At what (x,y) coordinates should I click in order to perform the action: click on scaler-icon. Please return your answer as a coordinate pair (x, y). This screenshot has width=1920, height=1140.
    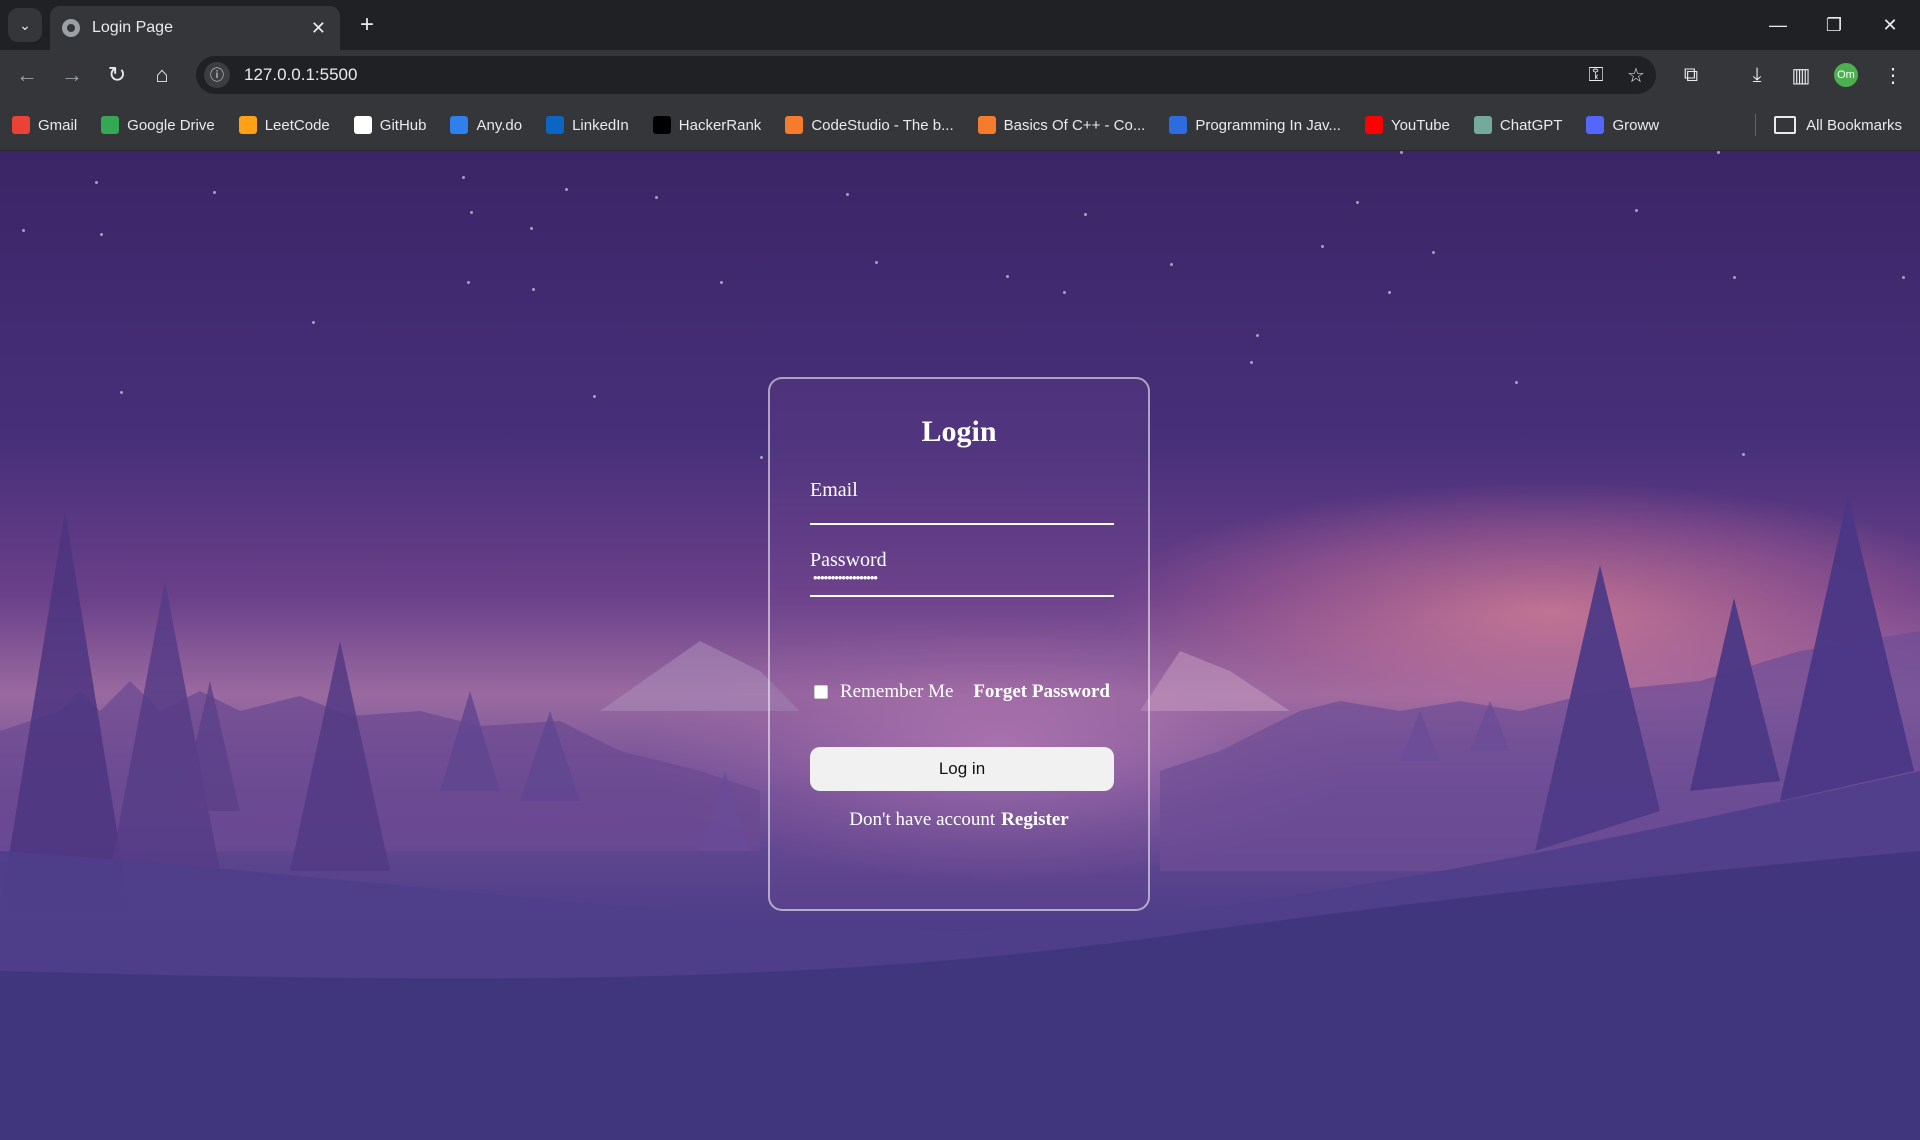
    Looking at the image, I should click on (1178, 125).